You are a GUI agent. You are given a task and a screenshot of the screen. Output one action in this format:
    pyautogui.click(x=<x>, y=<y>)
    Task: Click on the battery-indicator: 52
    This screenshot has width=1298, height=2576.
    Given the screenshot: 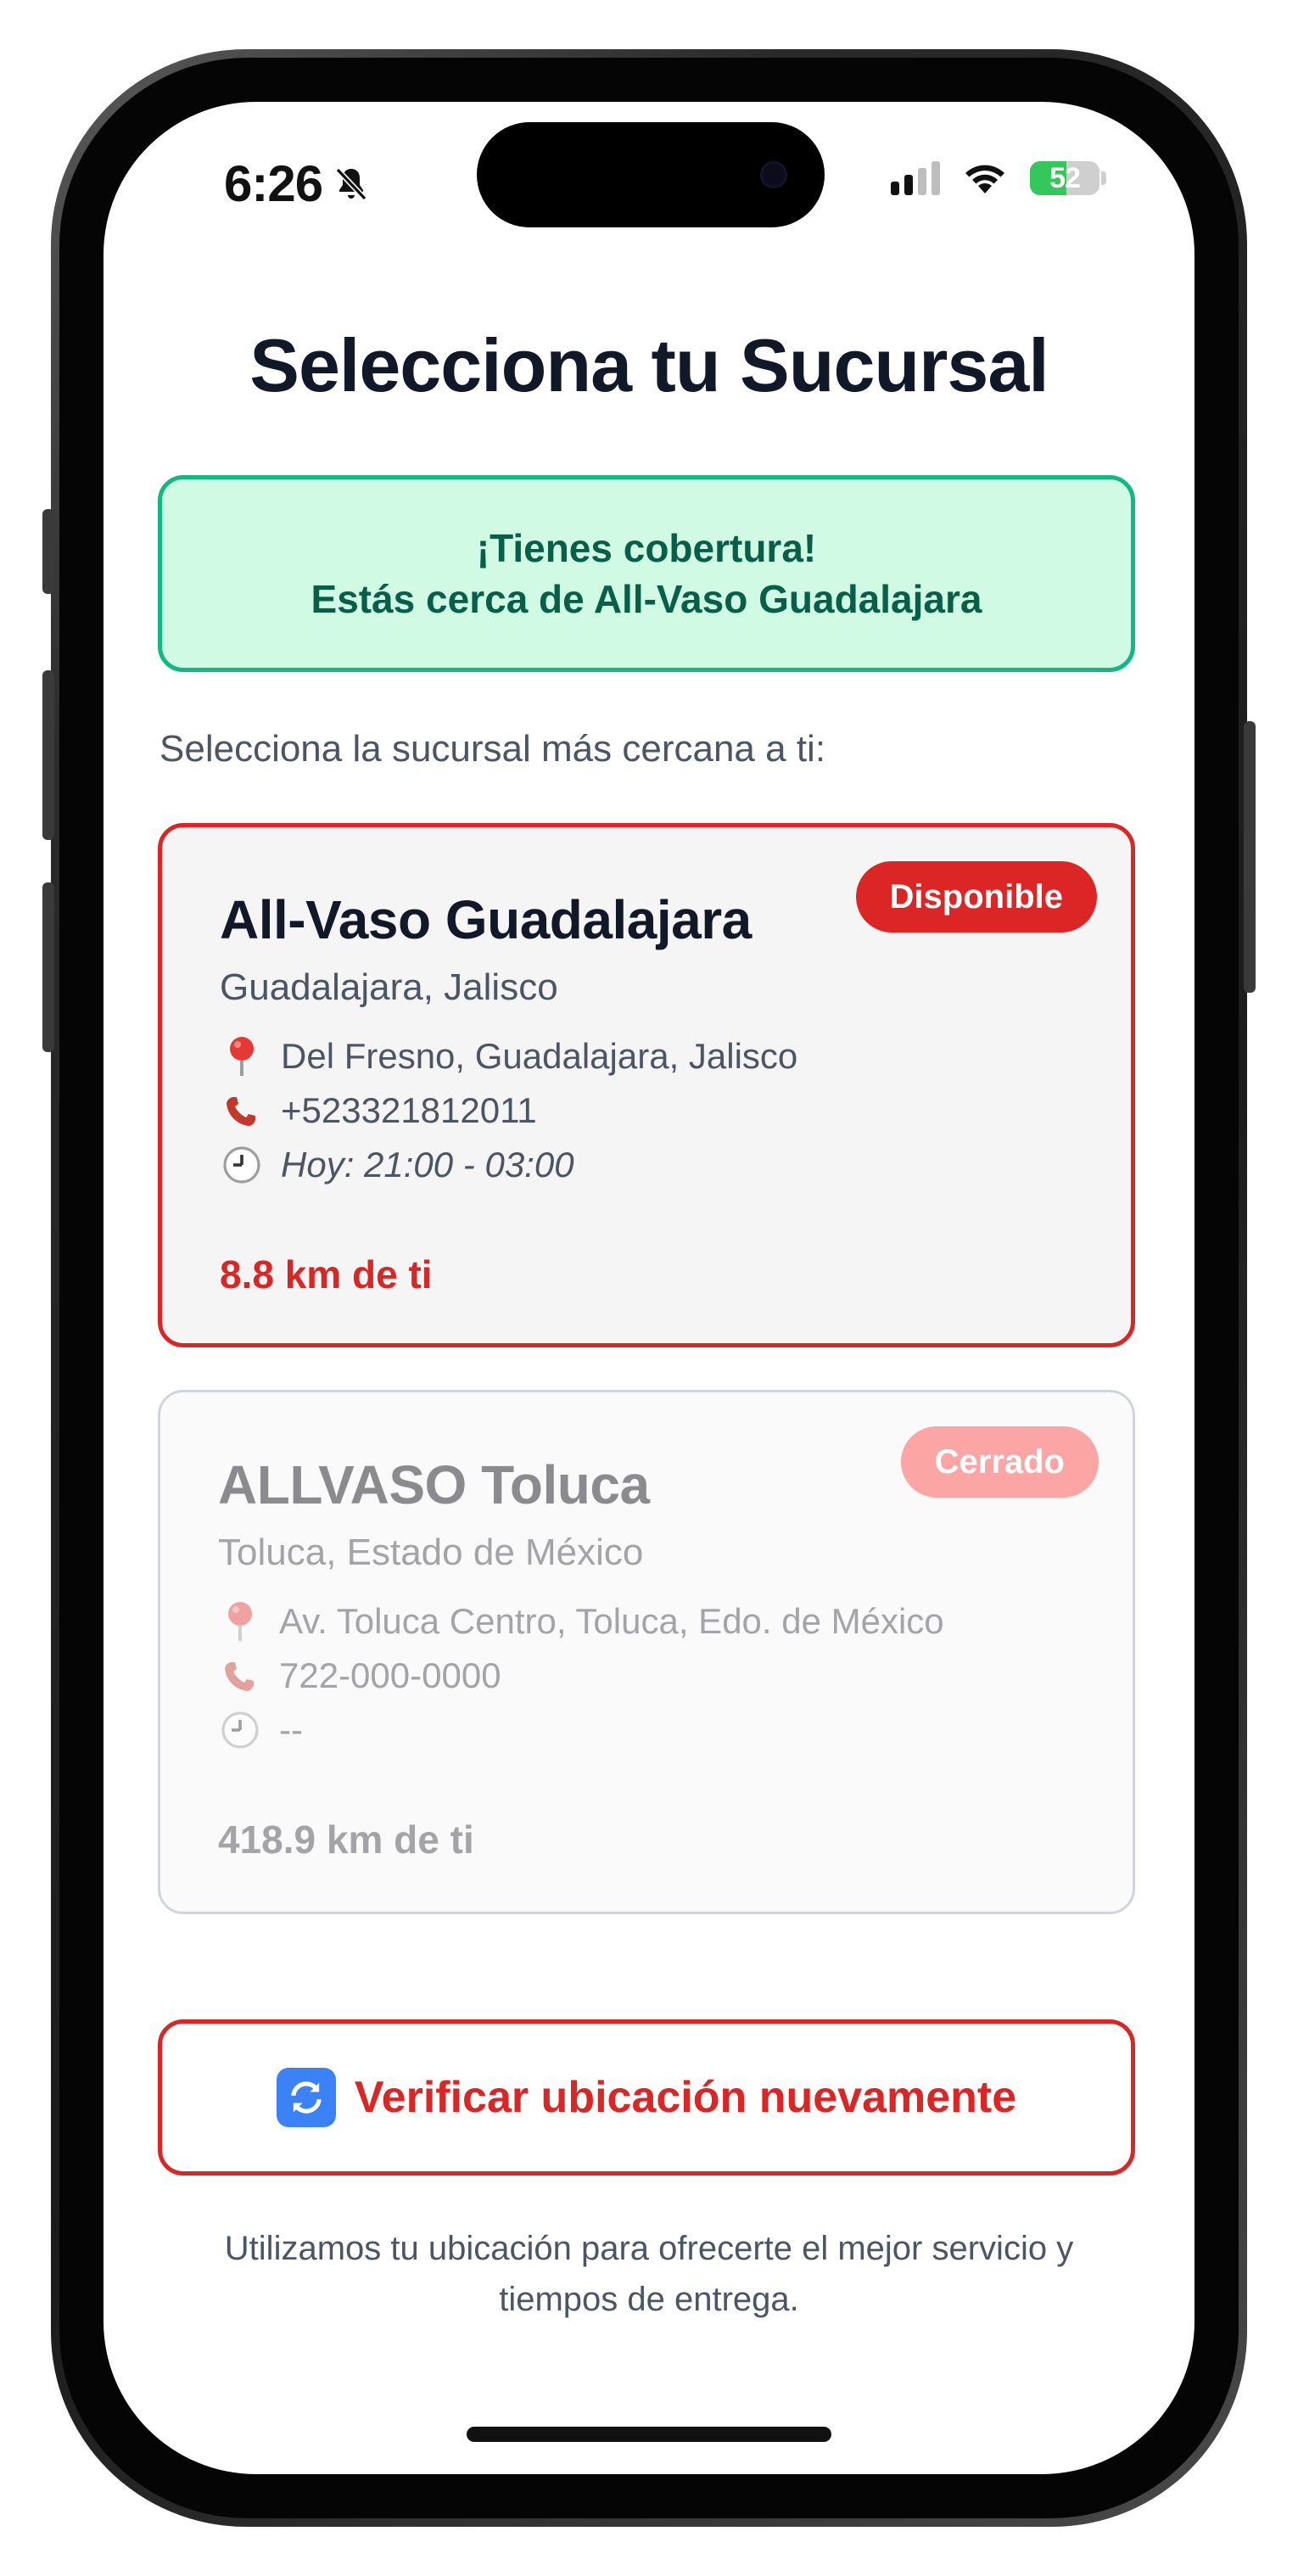 What is the action you would take?
    pyautogui.click(x=1068, y=178)
    